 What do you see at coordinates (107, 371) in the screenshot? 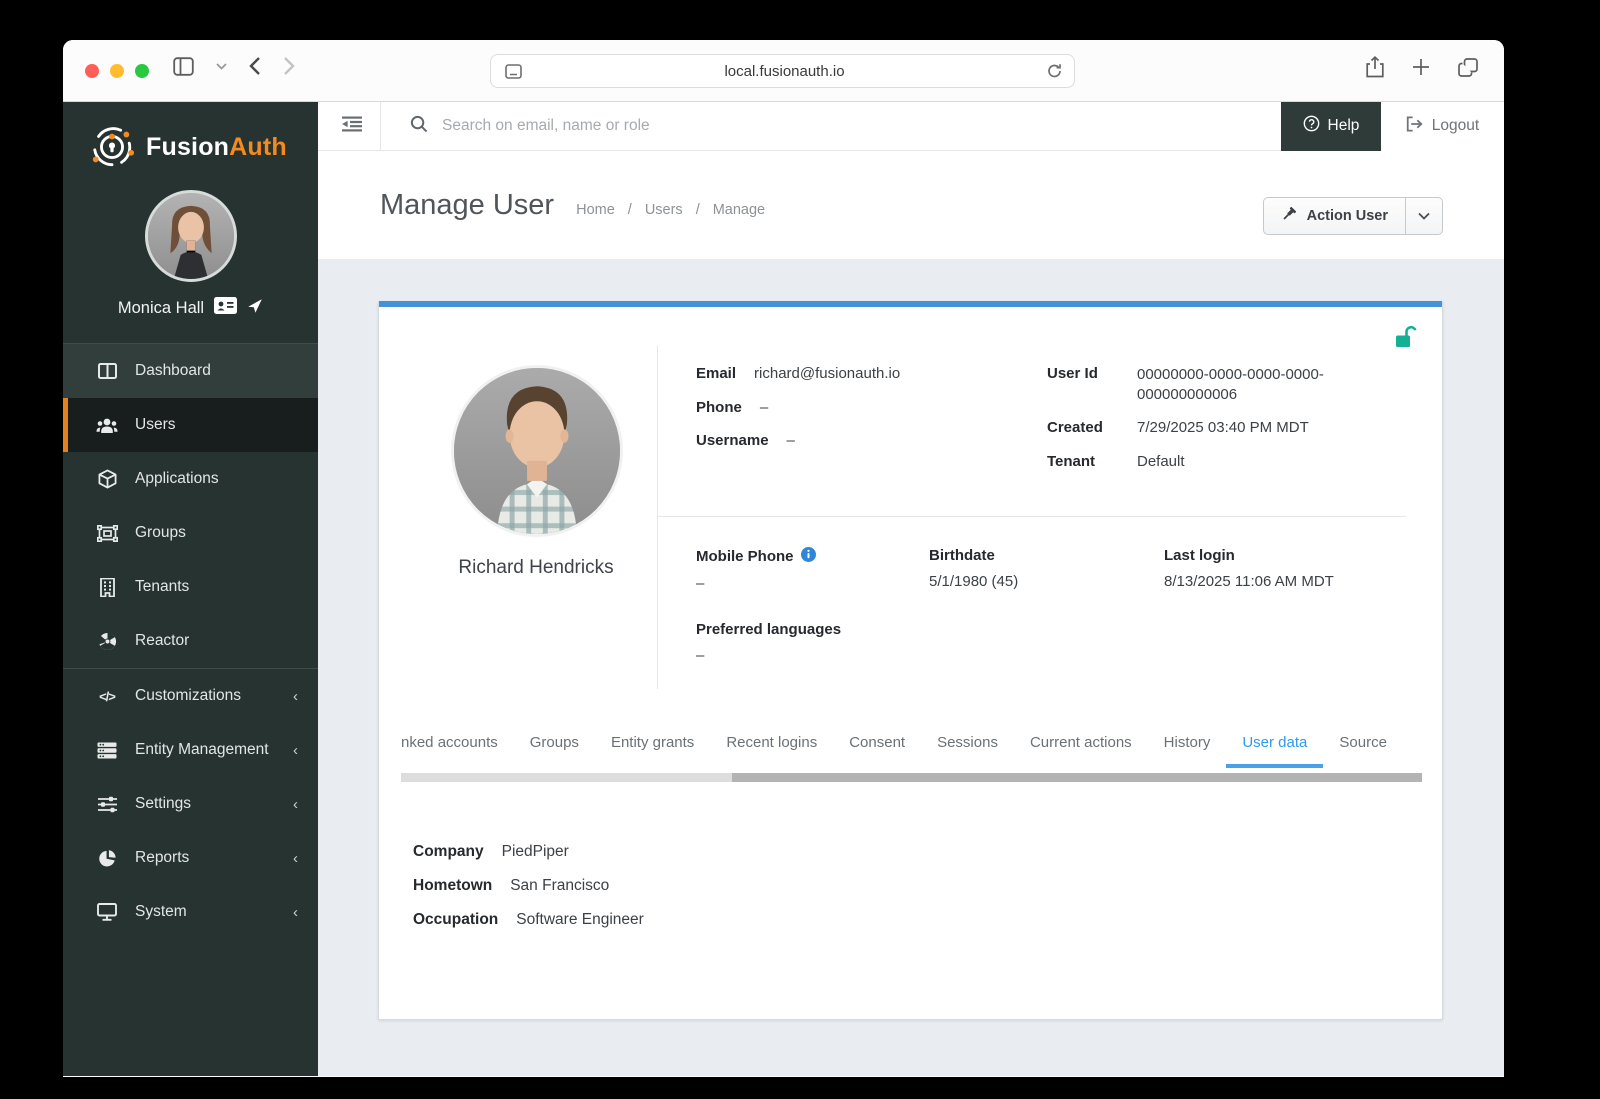
I see `columns-icon` at bounding box center [107, 371].